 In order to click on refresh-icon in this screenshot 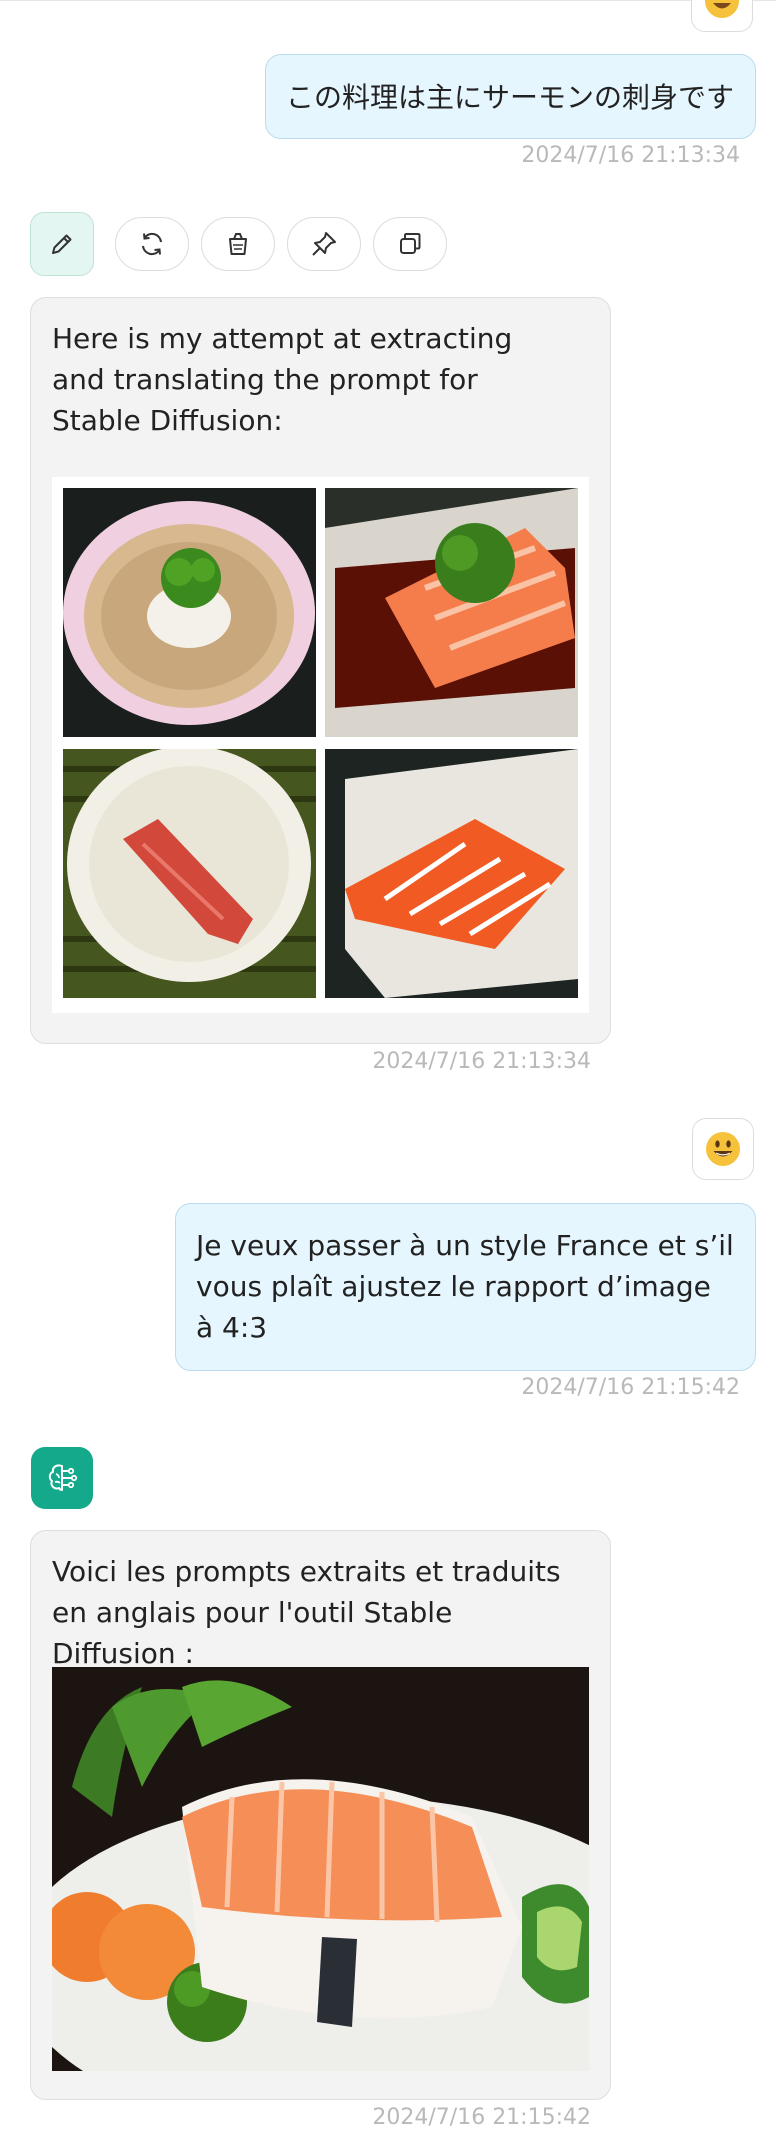, I will do `click(152, 244)`.